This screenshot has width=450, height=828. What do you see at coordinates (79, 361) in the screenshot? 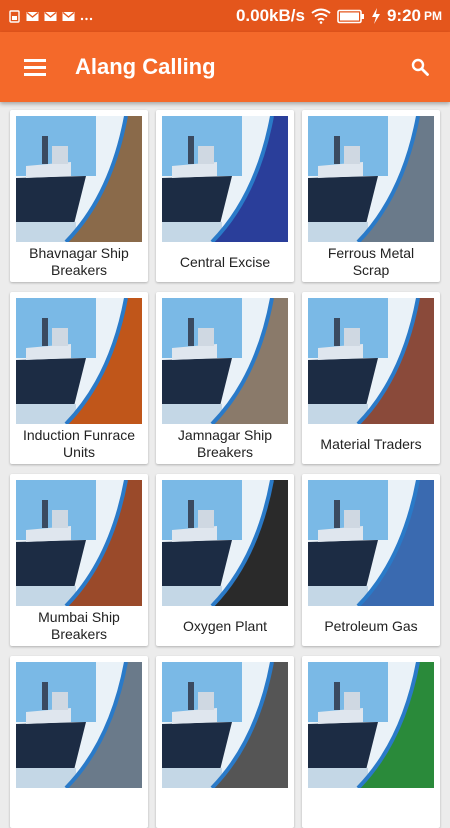
I see `molten-metal-furnace-image` at bounding box center [79, 361].